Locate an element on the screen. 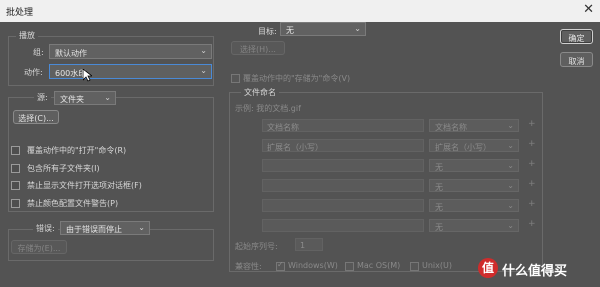 The width and height of the screenshot is (600, 287). destination-select: 无 ⌄ is located at coordinates (323, 29).